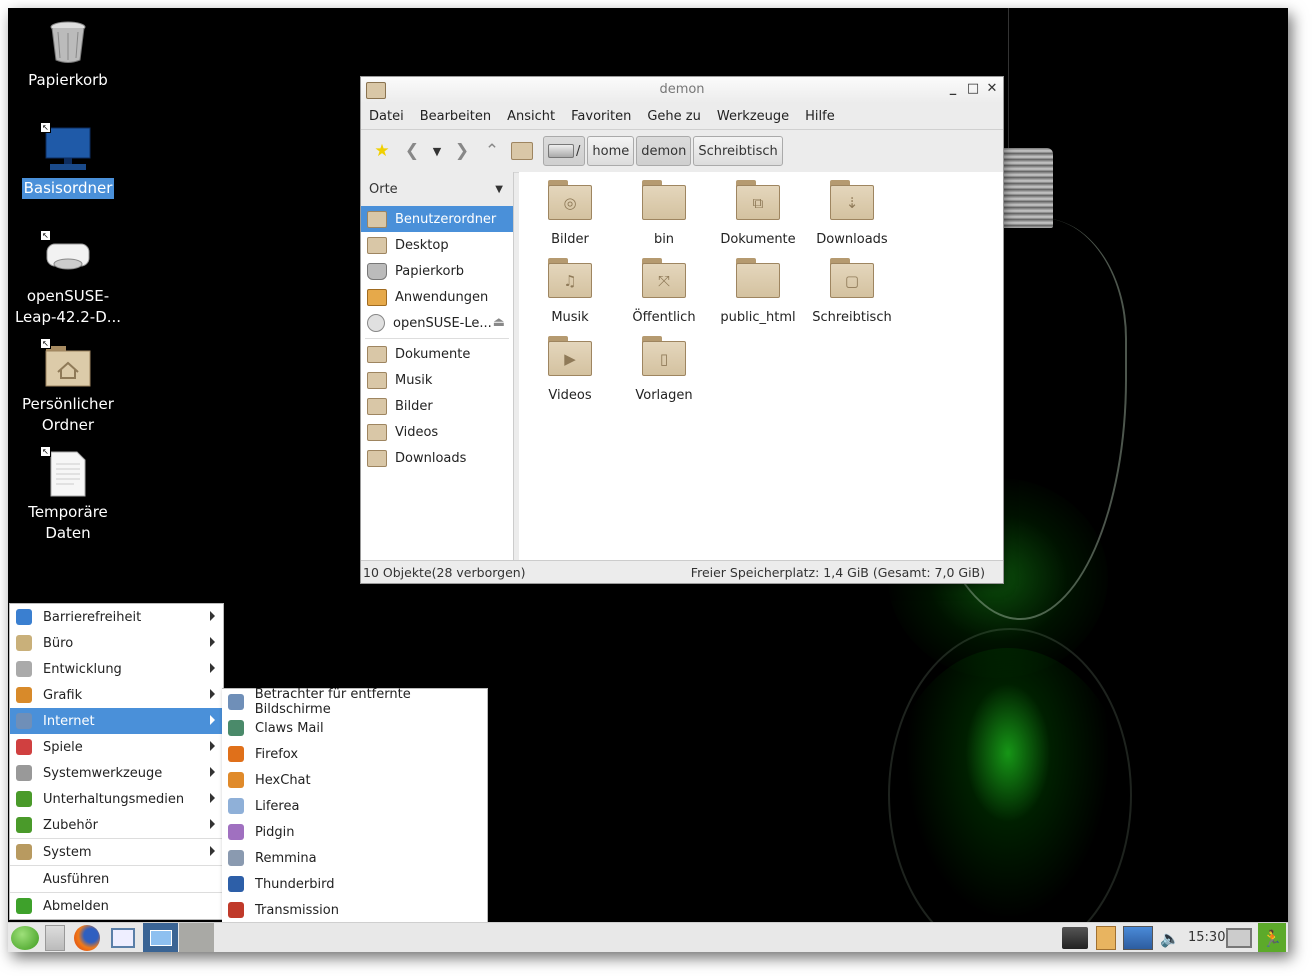 The height and width of the screenshot is (976, 1312). I want to click on wallpaper-reflection-ring, so click(1010, 790).